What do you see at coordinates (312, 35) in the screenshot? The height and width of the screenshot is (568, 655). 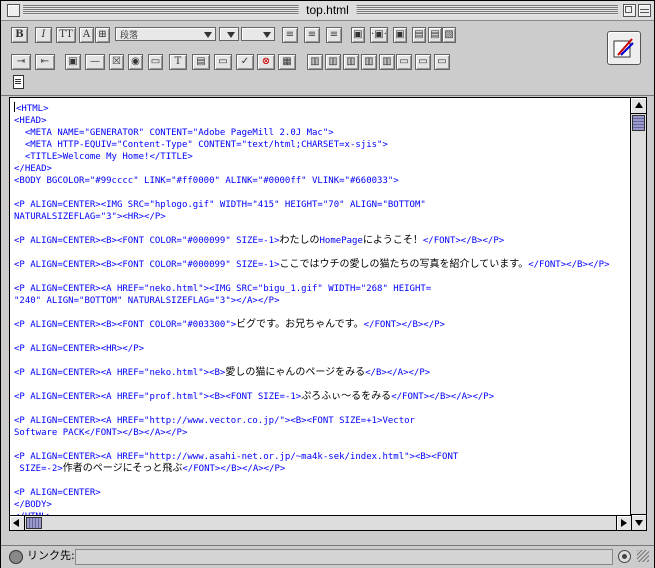 I see `align-center-icon: ≡` at bounding box center [312, 35].